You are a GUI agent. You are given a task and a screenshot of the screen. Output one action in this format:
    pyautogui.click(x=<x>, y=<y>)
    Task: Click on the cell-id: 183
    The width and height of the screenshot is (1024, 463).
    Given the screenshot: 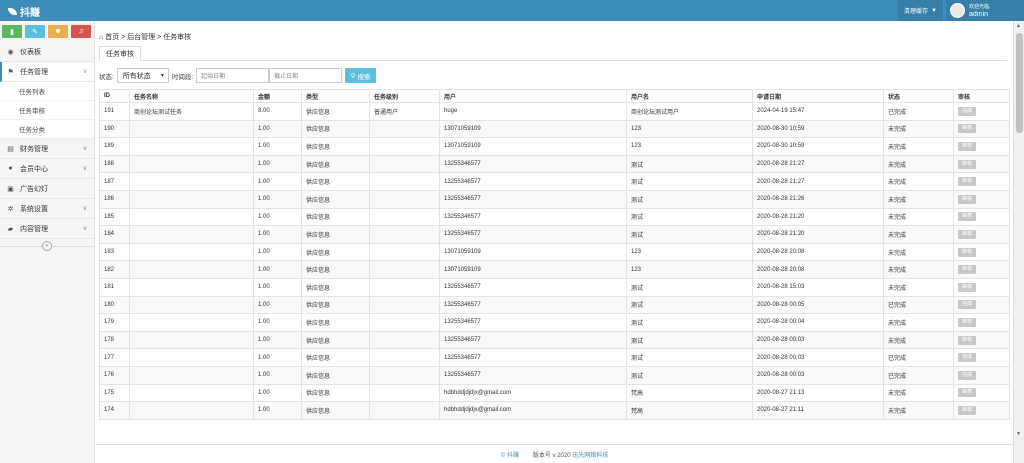 What is the action you would take?
    pyautogui.click(x=114, y=252)
    